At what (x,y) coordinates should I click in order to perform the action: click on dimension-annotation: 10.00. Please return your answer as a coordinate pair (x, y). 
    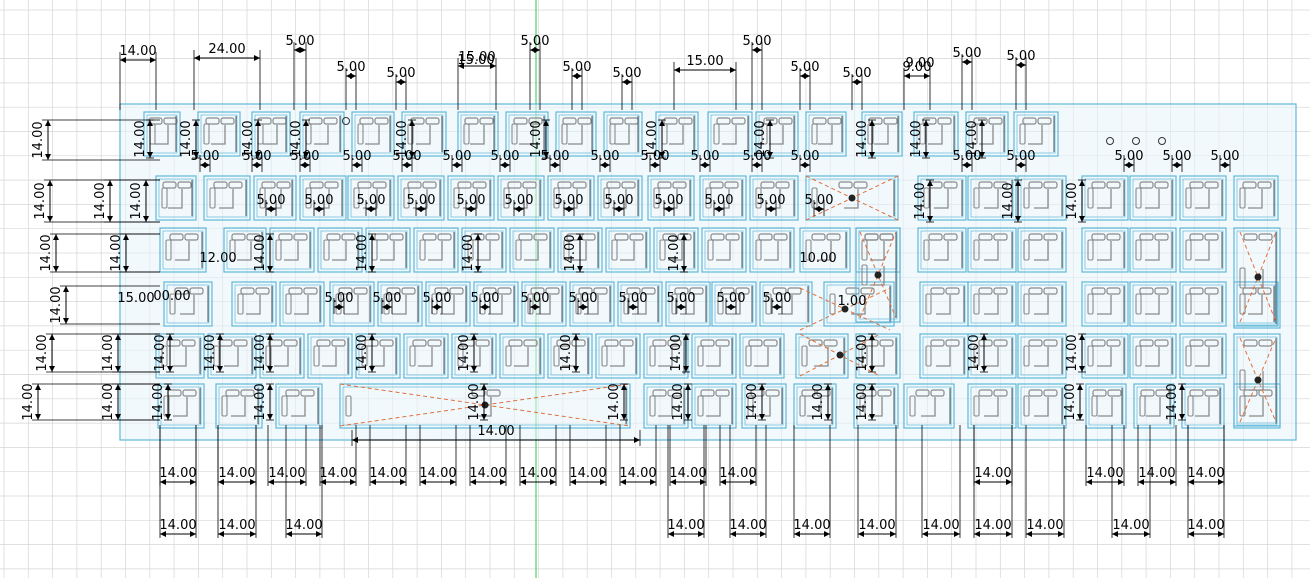
    Looking at the image, I should click on (817, 258).